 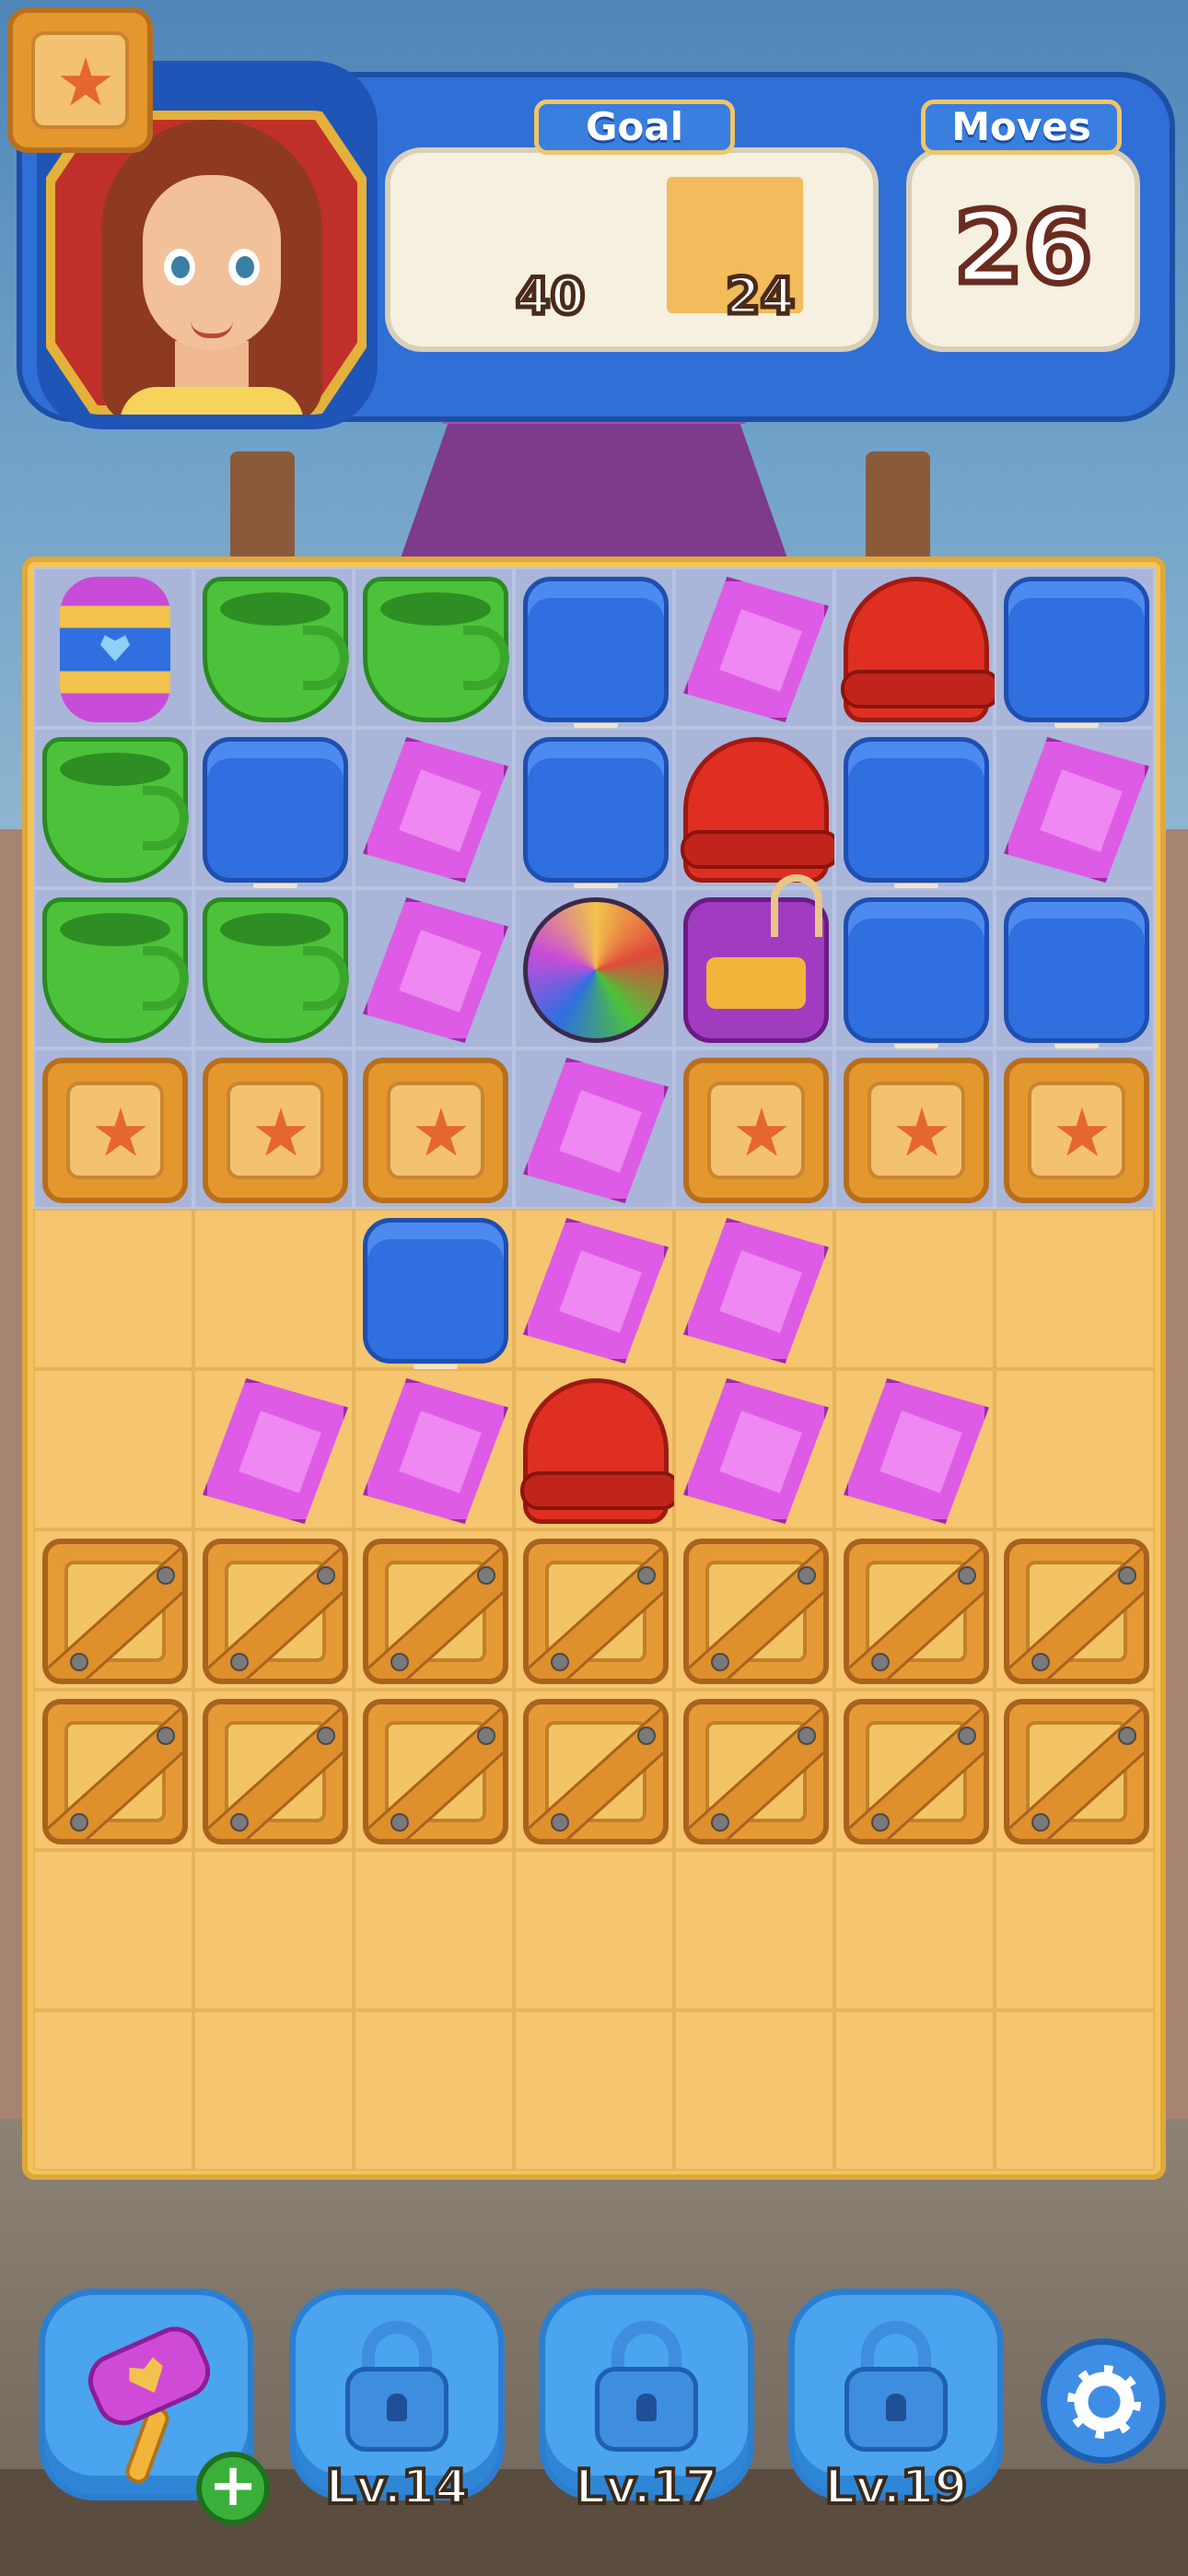 I want to click on hammer-booster-button: +, so click(x=154, y=2407).